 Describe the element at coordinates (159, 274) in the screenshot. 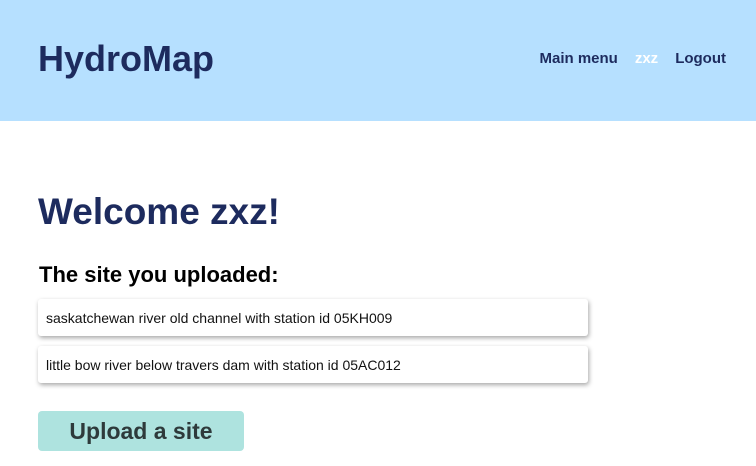

I see `uploaded-sites-title: The site you uploaded:` at that location.